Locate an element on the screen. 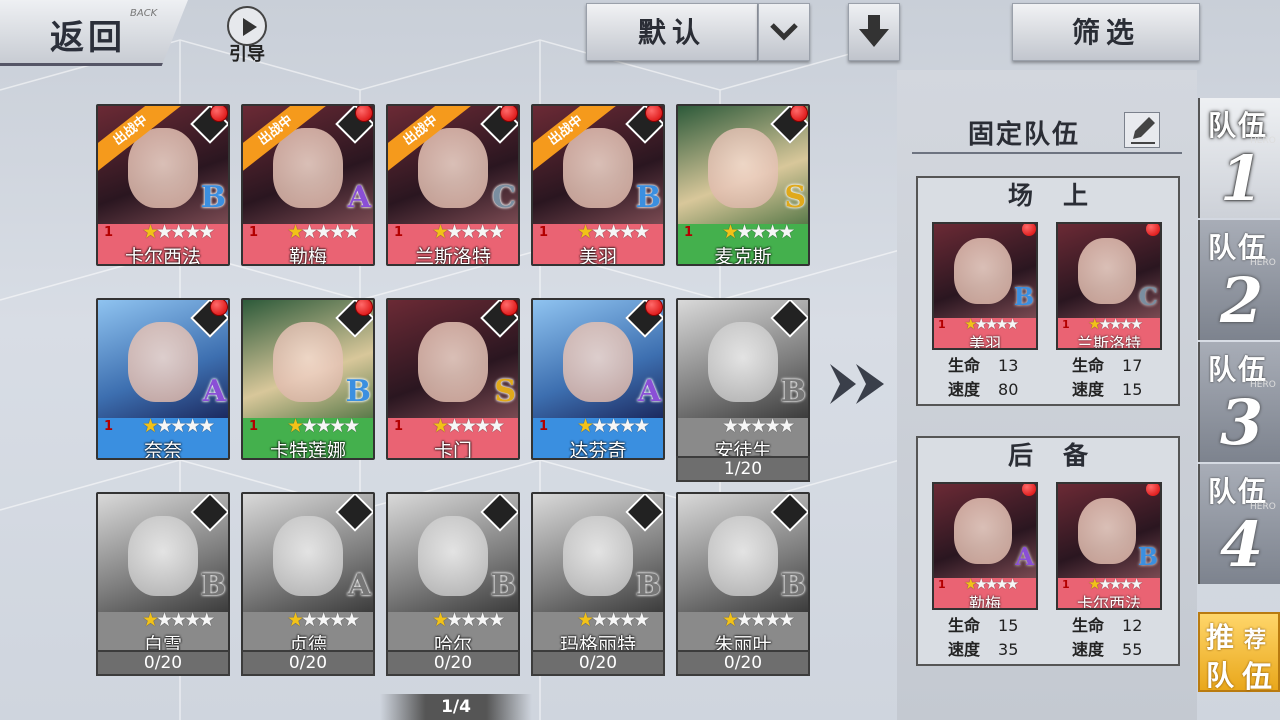 The image size is (1280, 720). tab-team-4: 队伍 HERO 4 is located at coordinates (1239, 524).